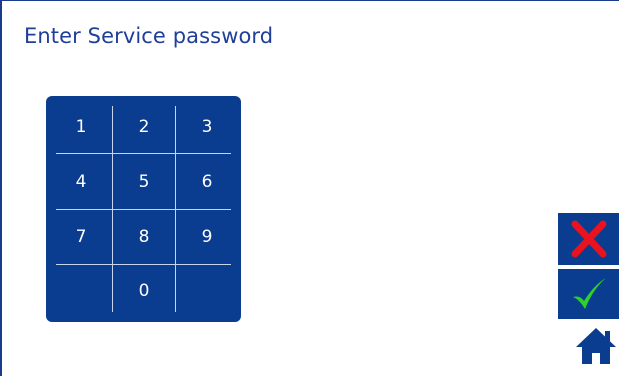 This screenshot has width=619, height=376. I want to click on key-7: 7, so click(81, 237).